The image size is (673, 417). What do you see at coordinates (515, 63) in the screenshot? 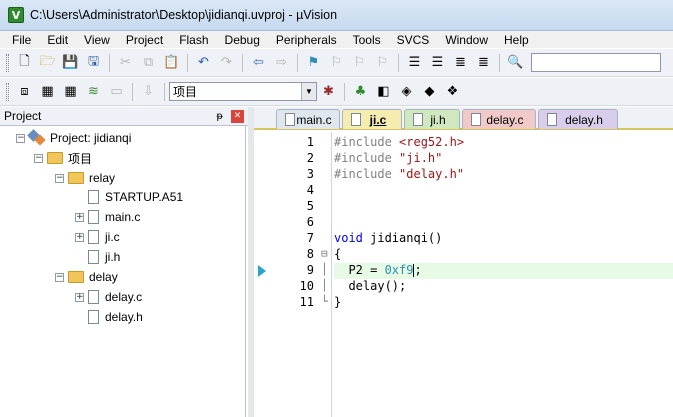
I see `find-in-files-icon: 🔍` at bounding box center [515, 63].